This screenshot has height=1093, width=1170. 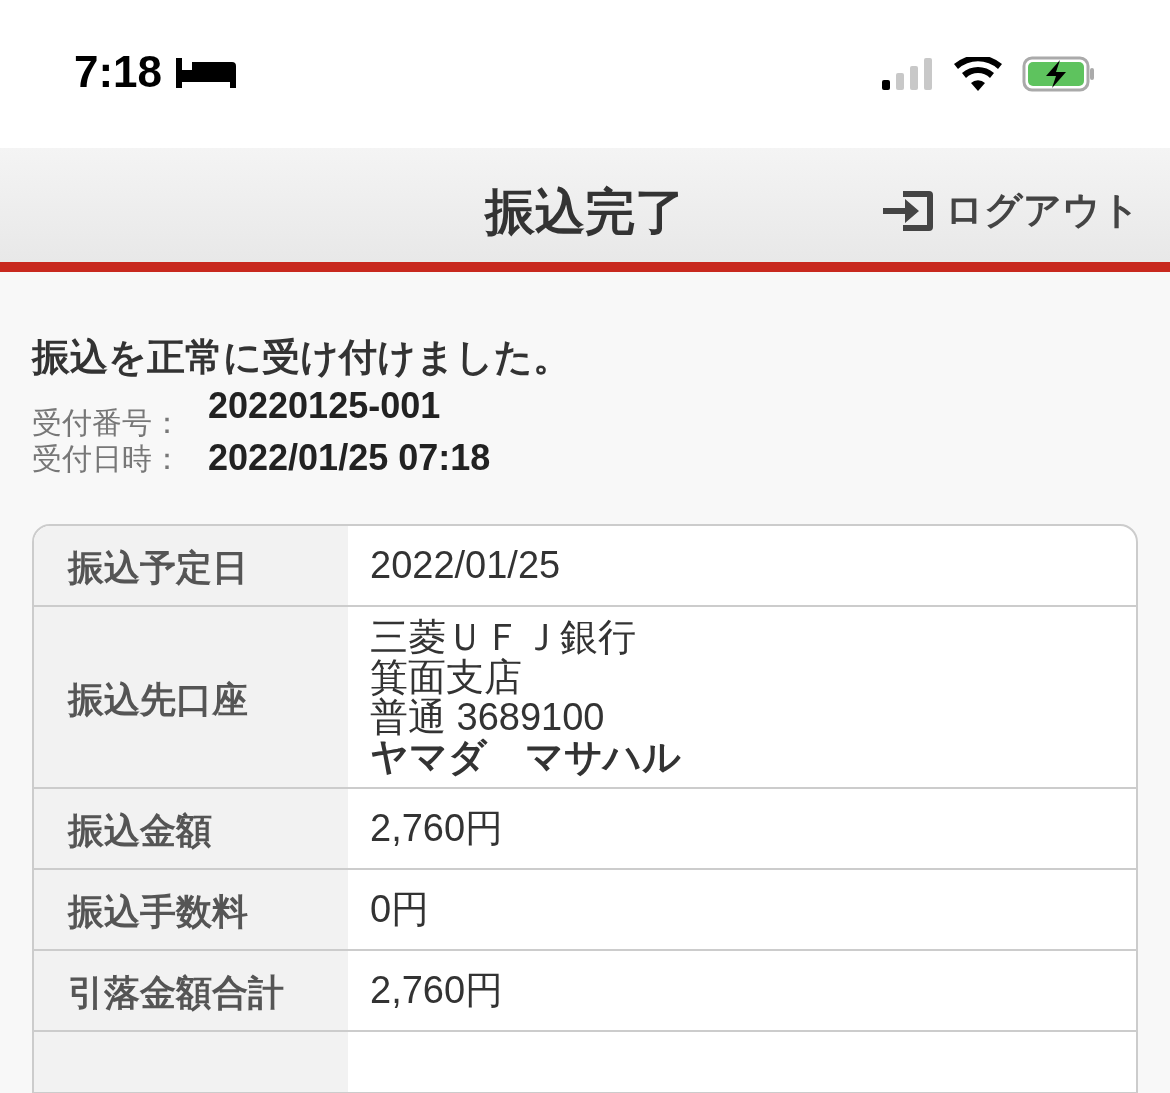 I want to click on field-value: ヤマダ マサハル, so click(x=525, y=756).